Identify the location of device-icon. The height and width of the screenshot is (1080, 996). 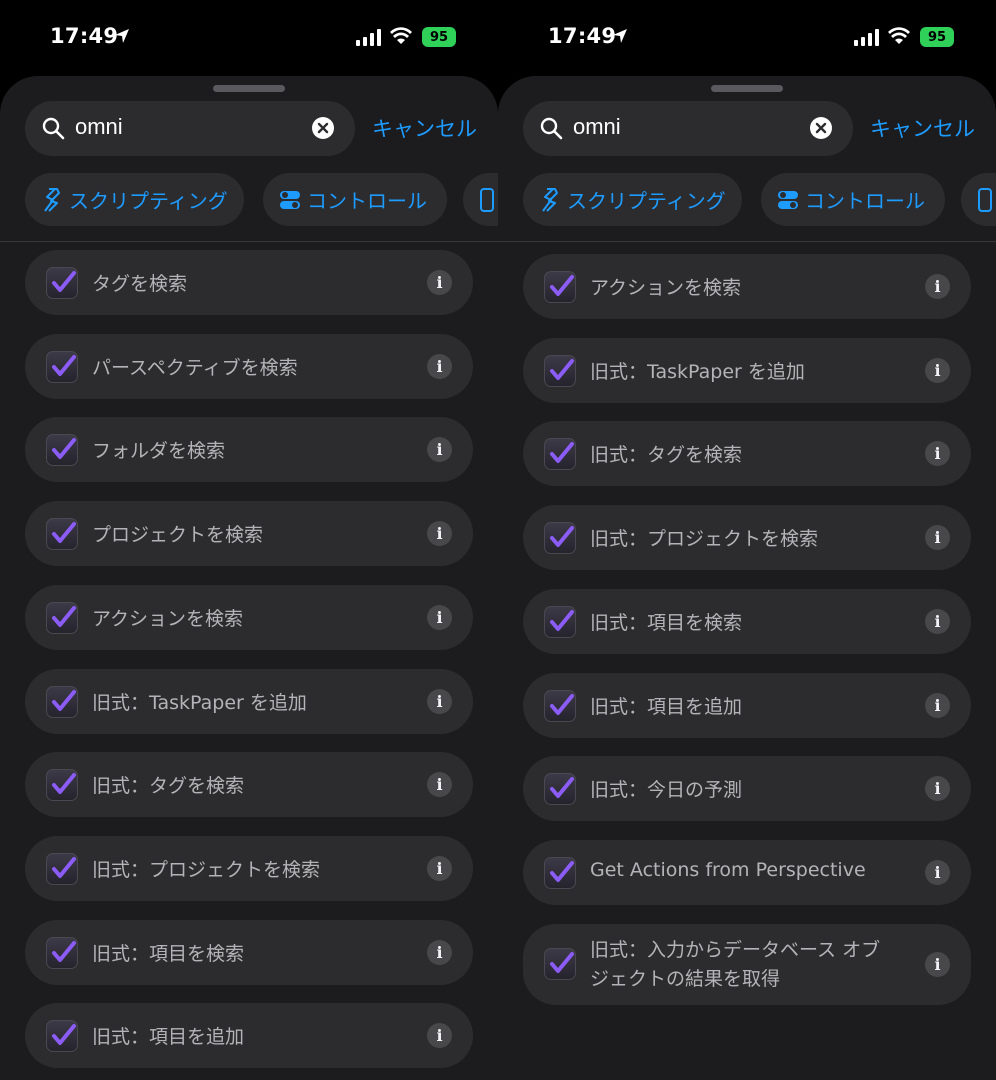
(487, 199).